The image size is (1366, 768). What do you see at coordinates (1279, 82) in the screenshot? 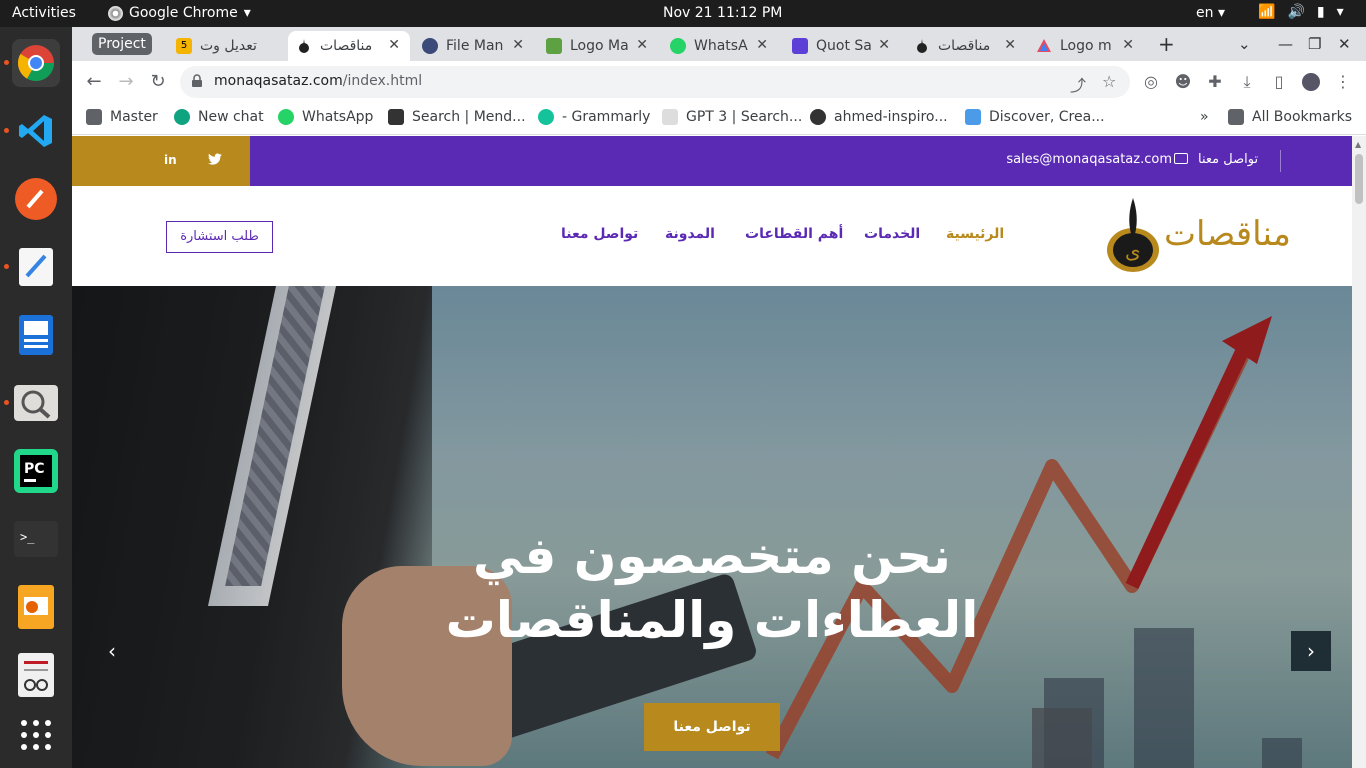
I see `side-panel-icon: ▯` at bounding box center [1279, 82].